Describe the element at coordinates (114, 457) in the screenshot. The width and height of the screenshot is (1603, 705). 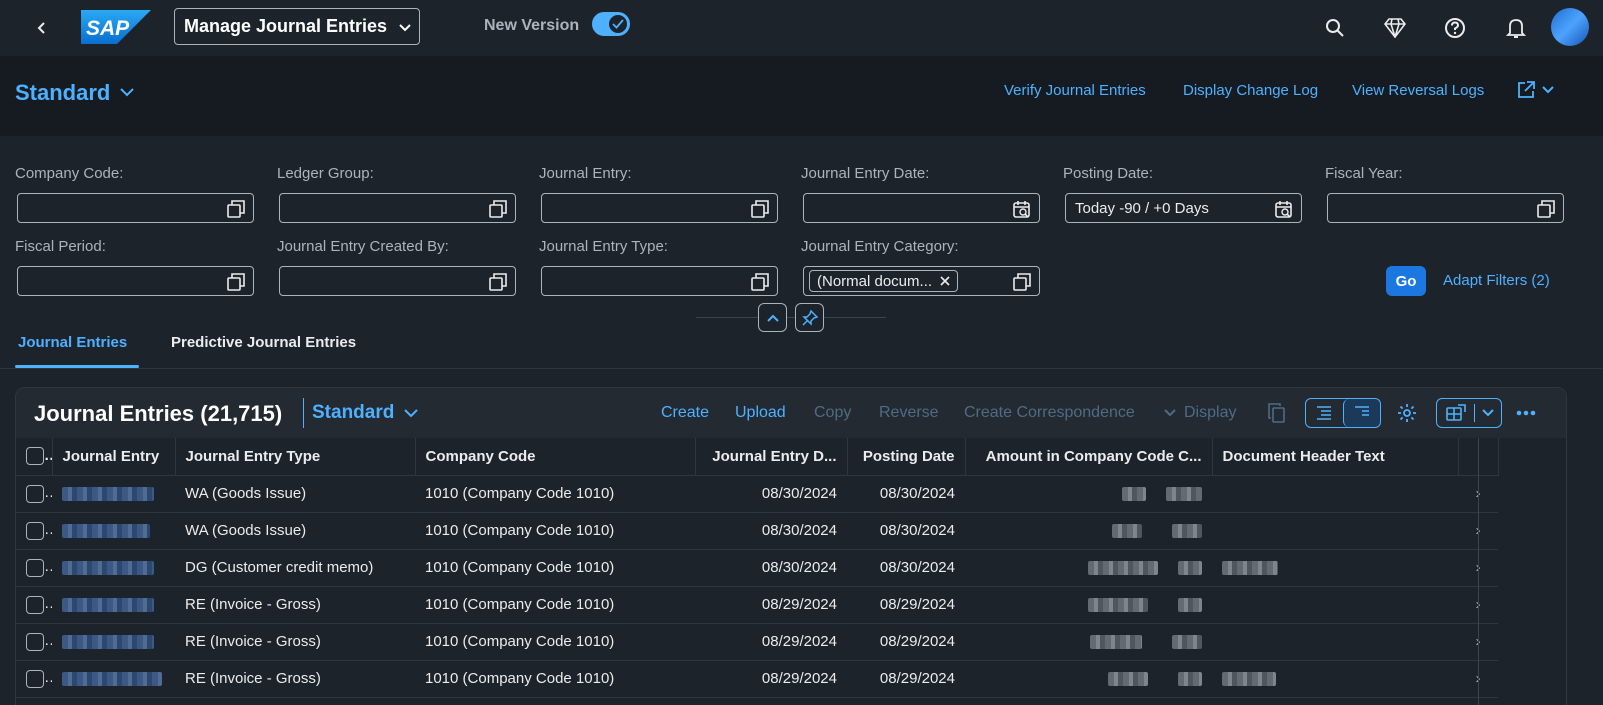
I see `column-header-journal-entry: Journal Entry` at that location.